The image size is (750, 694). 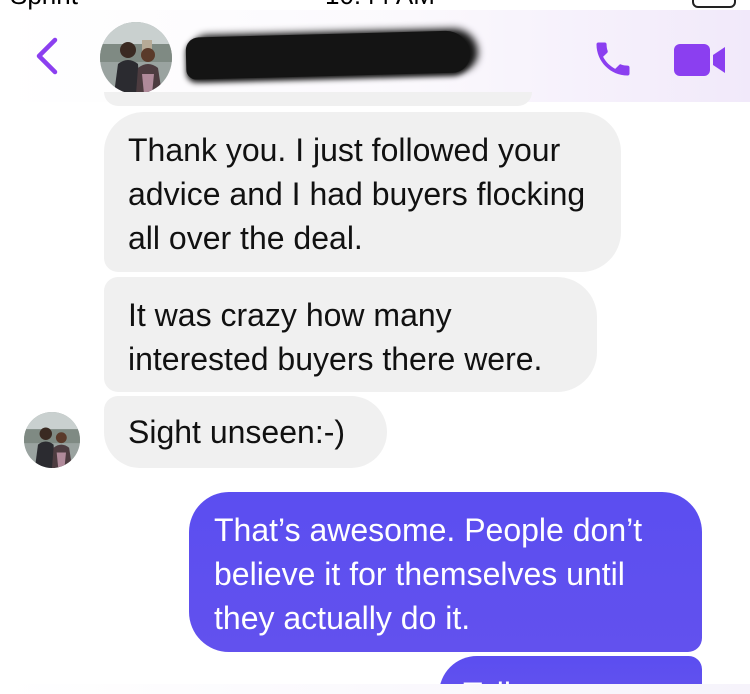 I want to click on contact-avatar-small, so click(x=52, y=440).